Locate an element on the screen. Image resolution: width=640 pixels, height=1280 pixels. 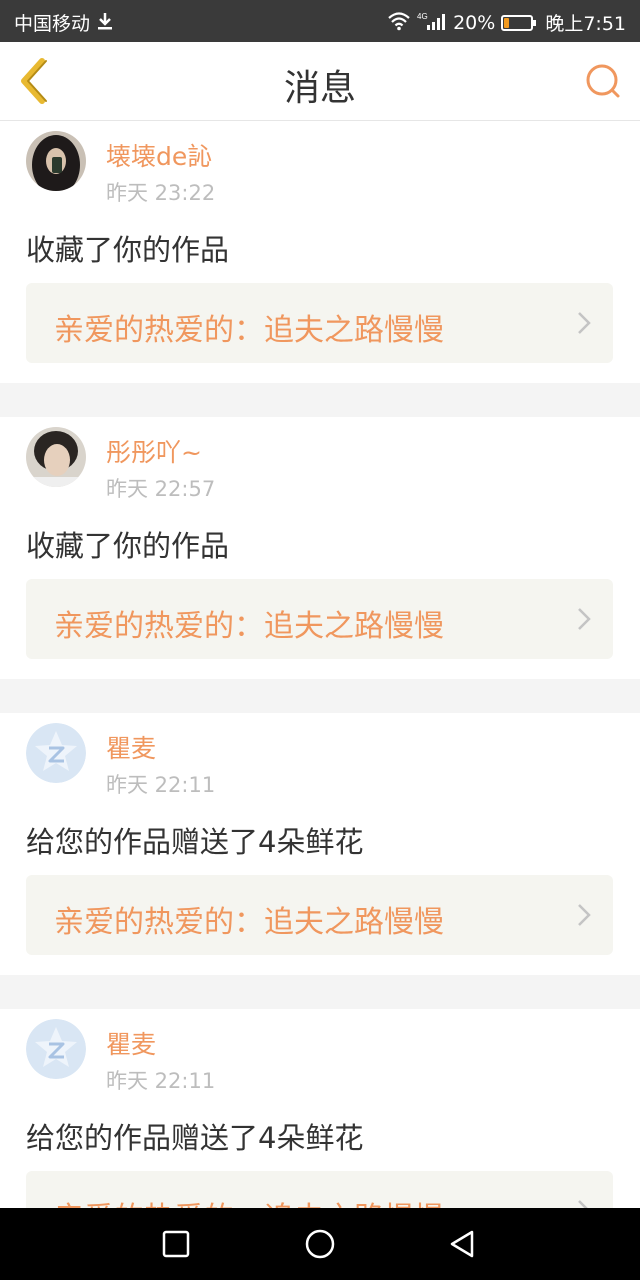
app-header: 消息 is located at coordinates (320, 81).